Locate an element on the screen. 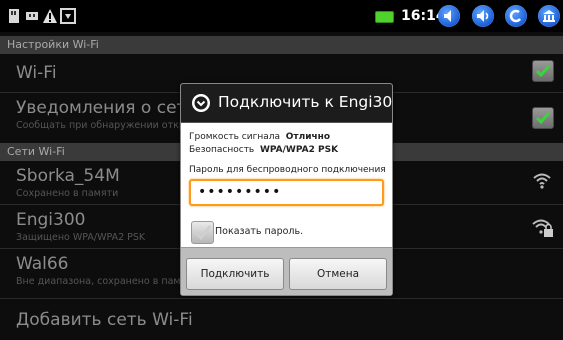  connect-button: Подключить is located at coordinates (235, 274).